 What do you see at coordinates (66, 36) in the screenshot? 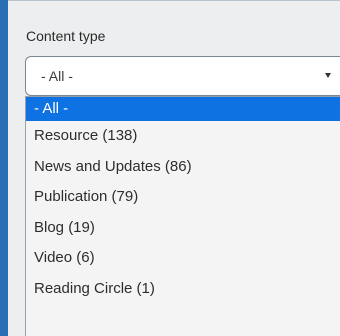
I see `content-type-label: Content type` at bounding box center [66, 36].